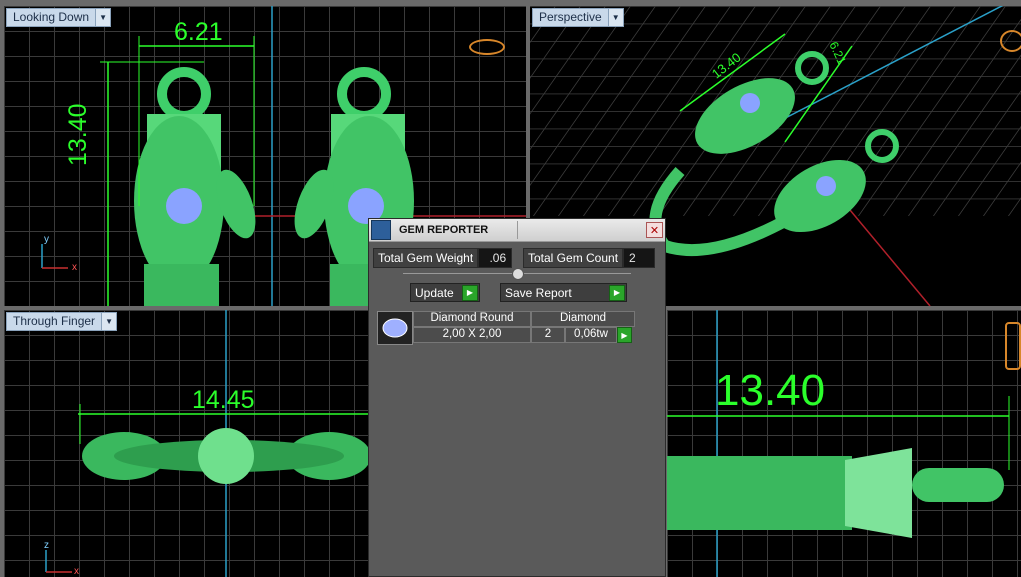 This screenshot has width=1021, height=577. I want to click on viewport-title: Through Finger, so click(54, 321).